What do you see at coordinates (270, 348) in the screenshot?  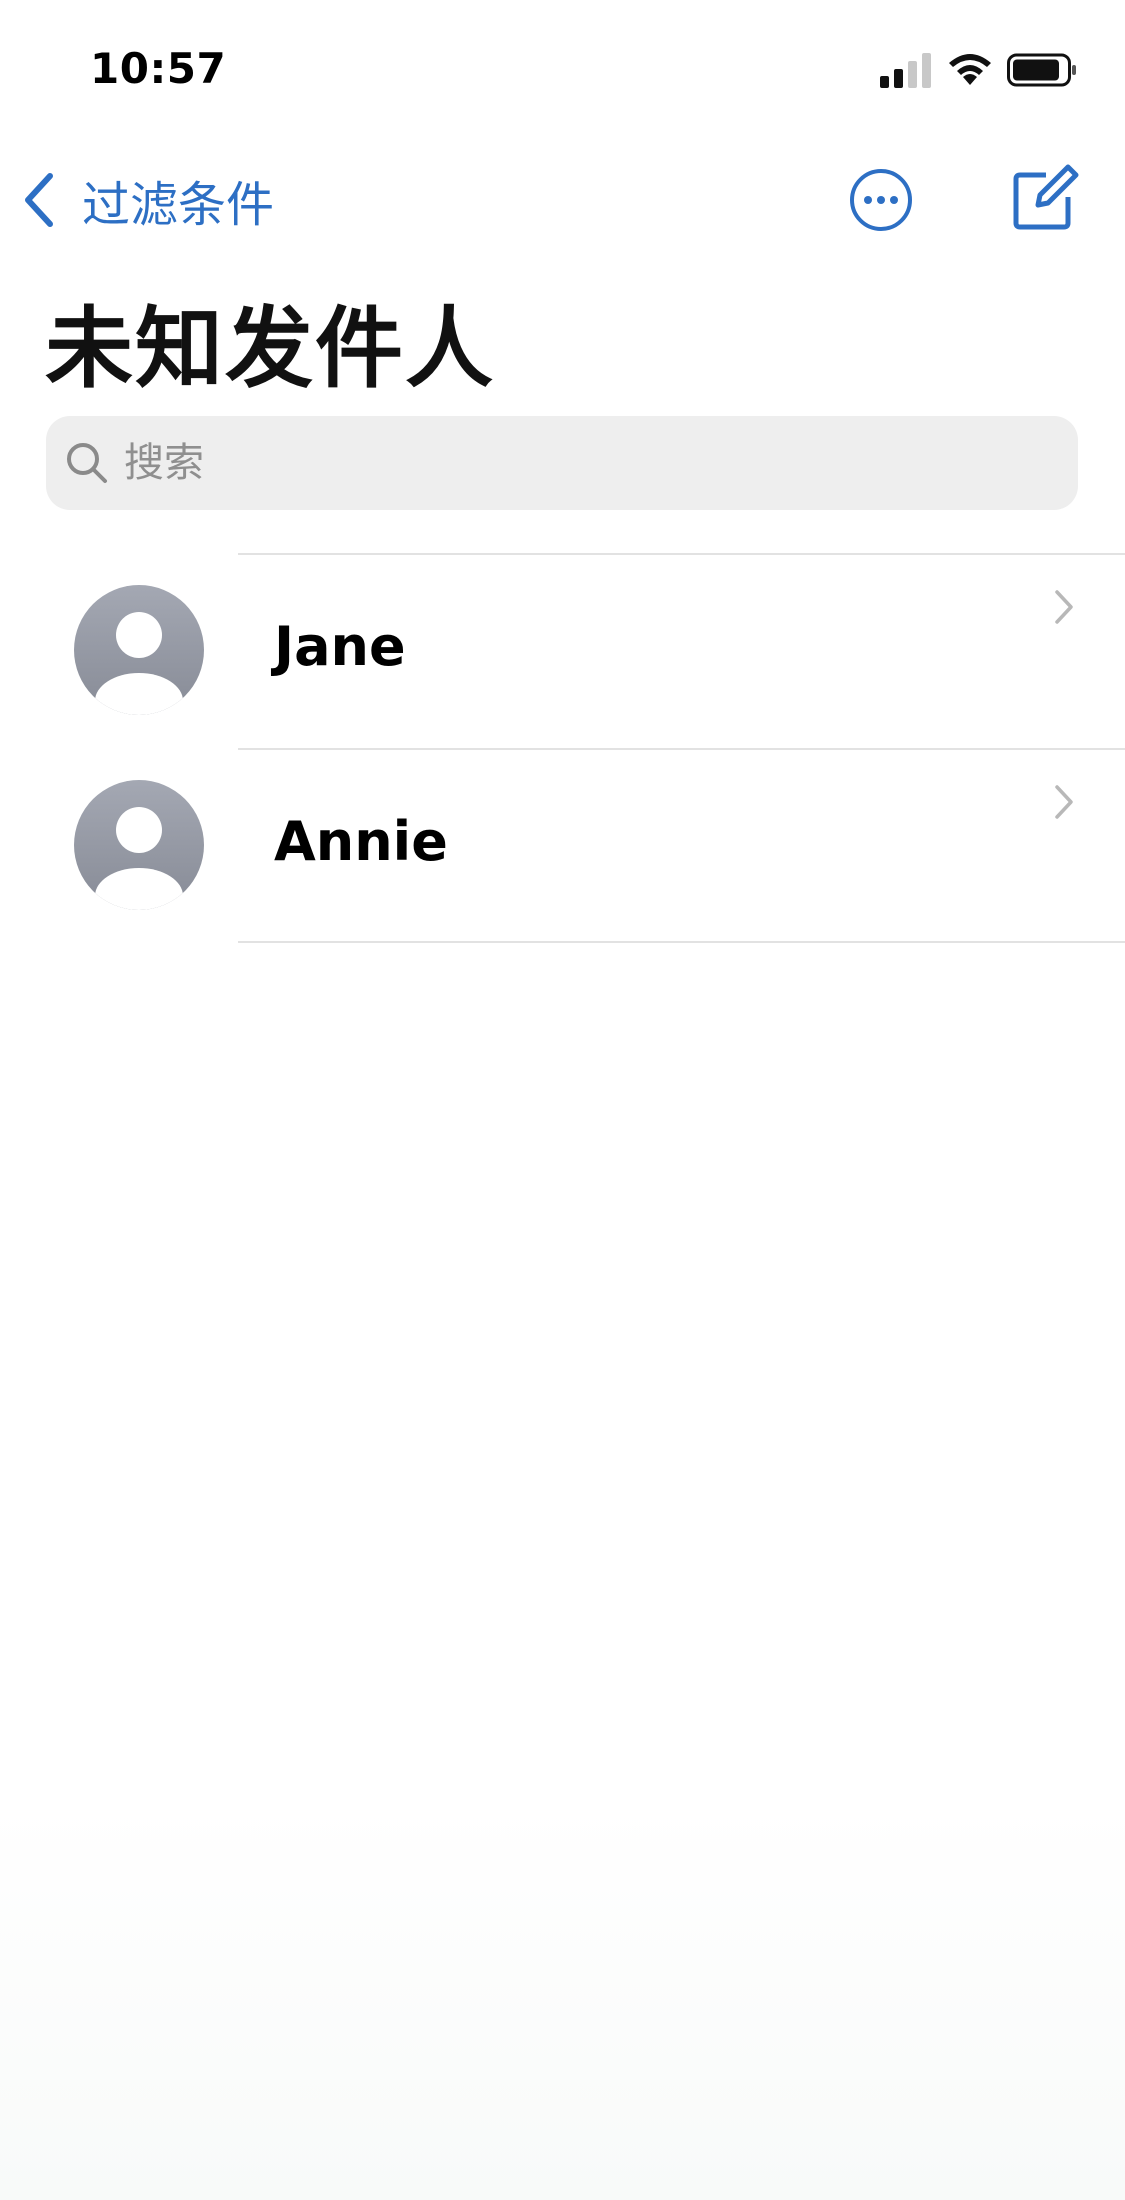 I see `page-title: 未知发件人` at bounding box center [270, 348].